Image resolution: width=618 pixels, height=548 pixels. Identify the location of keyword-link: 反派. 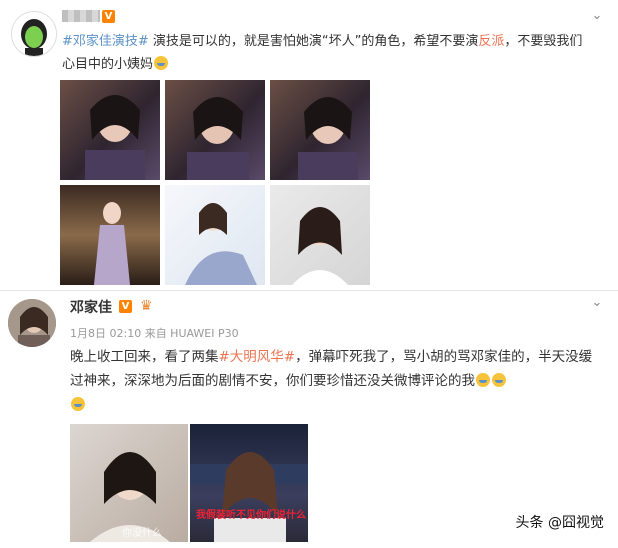
(491, 41).